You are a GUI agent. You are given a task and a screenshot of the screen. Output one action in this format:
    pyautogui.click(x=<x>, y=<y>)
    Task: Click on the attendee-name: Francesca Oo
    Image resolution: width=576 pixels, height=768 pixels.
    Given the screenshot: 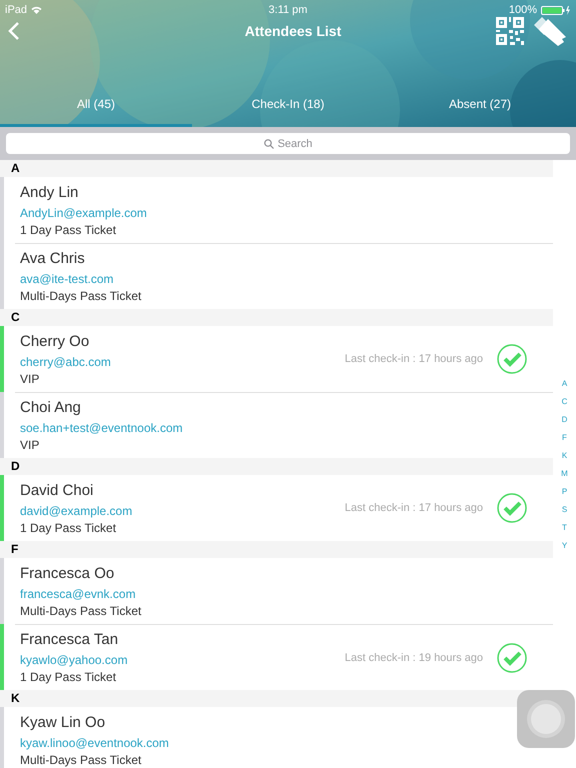 What is the action you would take?
    pyautogui.click(x=68, y=573)
    